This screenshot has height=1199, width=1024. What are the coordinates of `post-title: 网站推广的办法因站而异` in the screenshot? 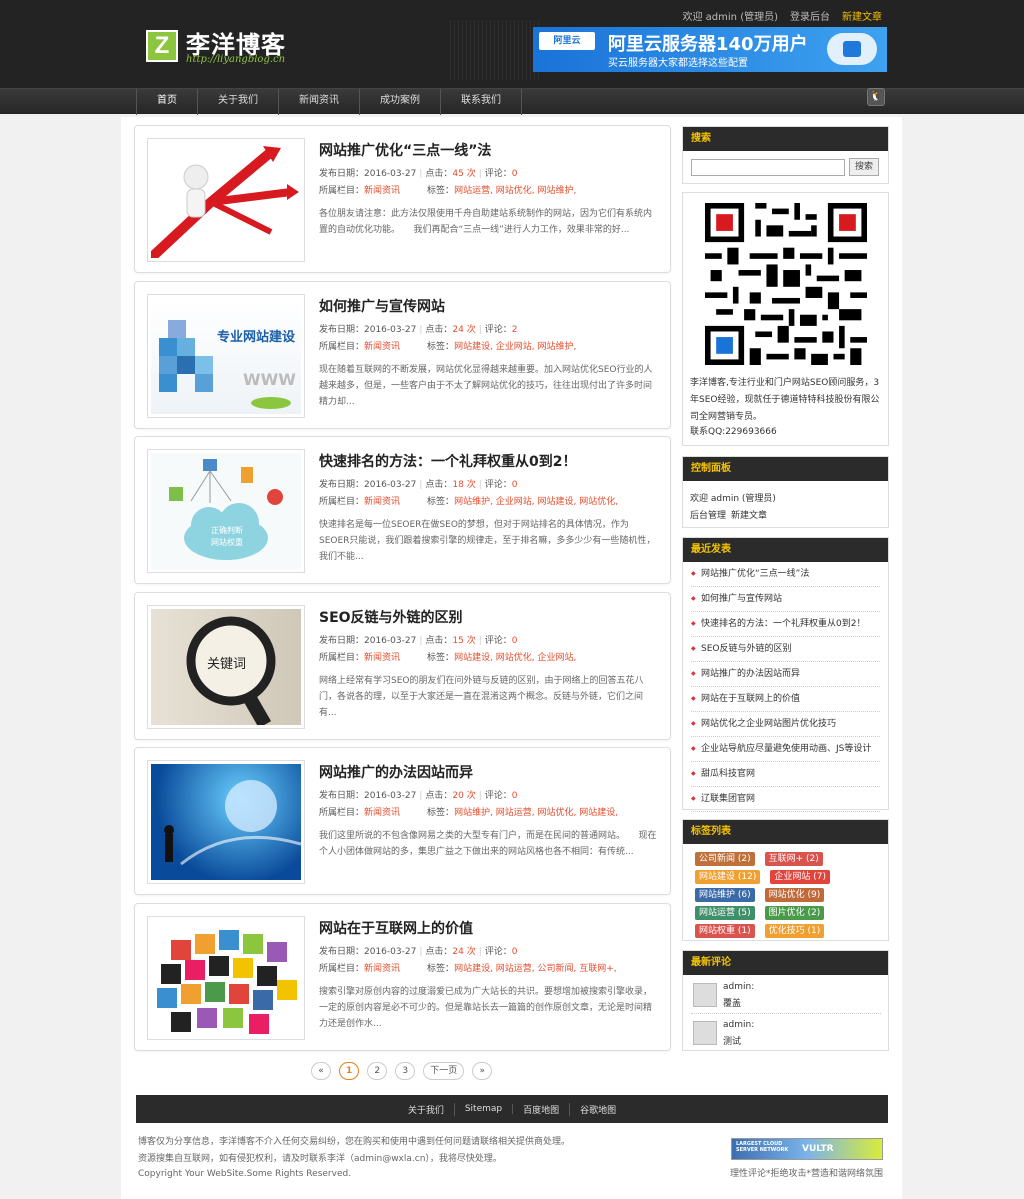 It's located at (396, 772).